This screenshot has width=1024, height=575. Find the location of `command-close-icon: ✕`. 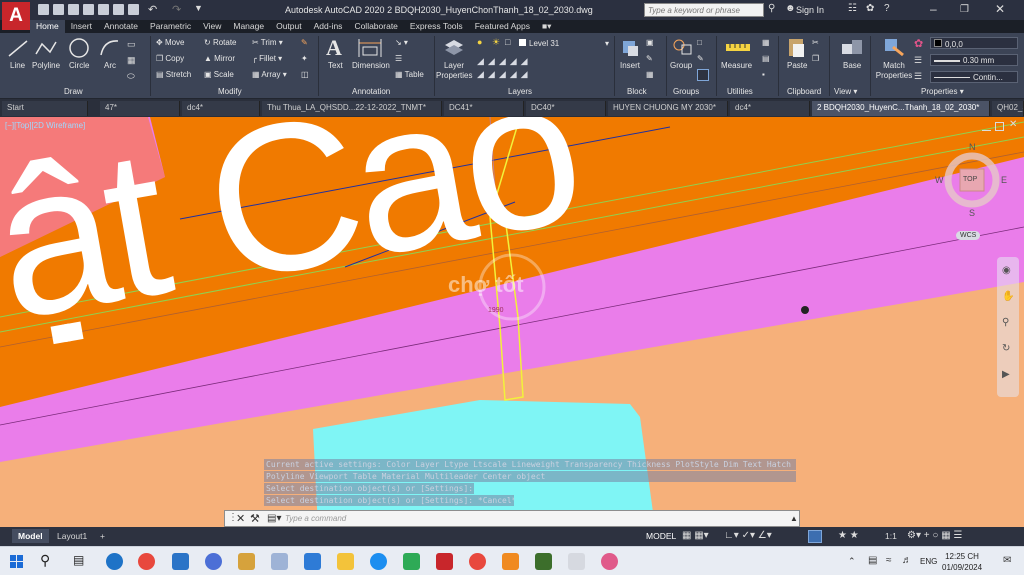

command-close-icon: ✕ is located at coordinates (240, 518).